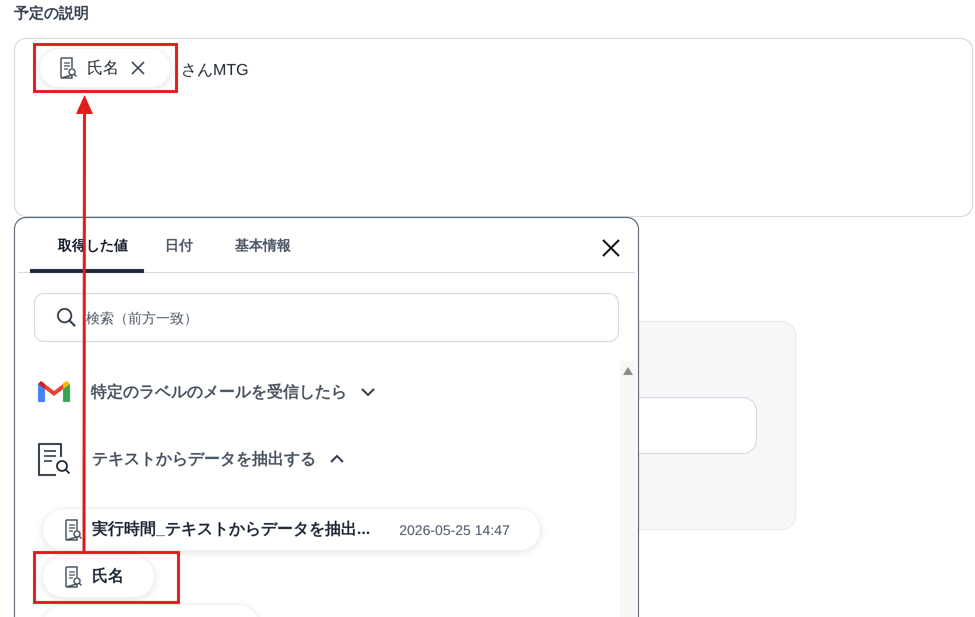 The height and width of the screenshot is (617, 975). I want to click on step-header: テキストからデータを抽出する, so click(328, 459).